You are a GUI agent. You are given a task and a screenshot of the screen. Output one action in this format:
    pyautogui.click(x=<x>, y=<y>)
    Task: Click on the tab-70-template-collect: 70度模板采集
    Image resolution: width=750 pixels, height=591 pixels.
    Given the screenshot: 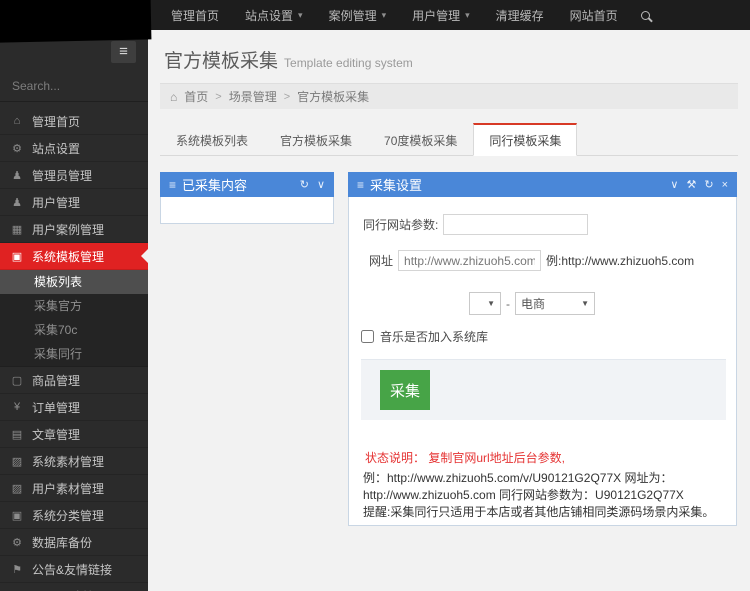 What is the action you would take?
    pyautogui.click(x=420, y=140)
    